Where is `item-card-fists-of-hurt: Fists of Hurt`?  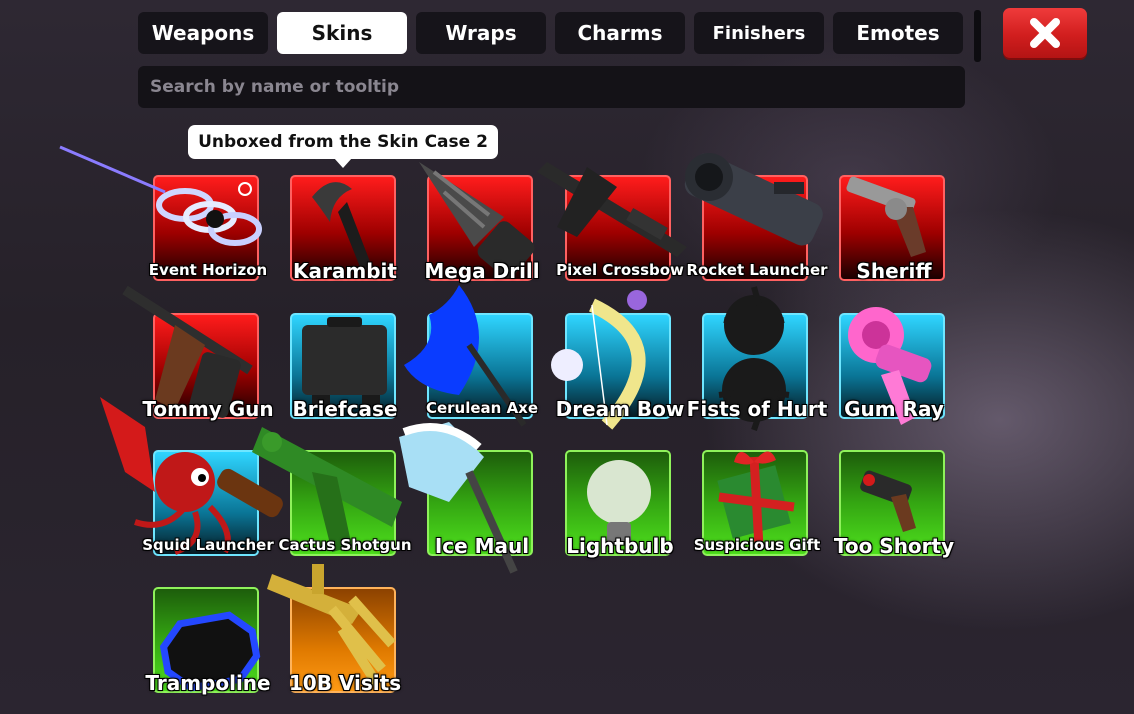
item-card-fists-of-hurt: Fists of Hurt is located at coordinates (757, 358).